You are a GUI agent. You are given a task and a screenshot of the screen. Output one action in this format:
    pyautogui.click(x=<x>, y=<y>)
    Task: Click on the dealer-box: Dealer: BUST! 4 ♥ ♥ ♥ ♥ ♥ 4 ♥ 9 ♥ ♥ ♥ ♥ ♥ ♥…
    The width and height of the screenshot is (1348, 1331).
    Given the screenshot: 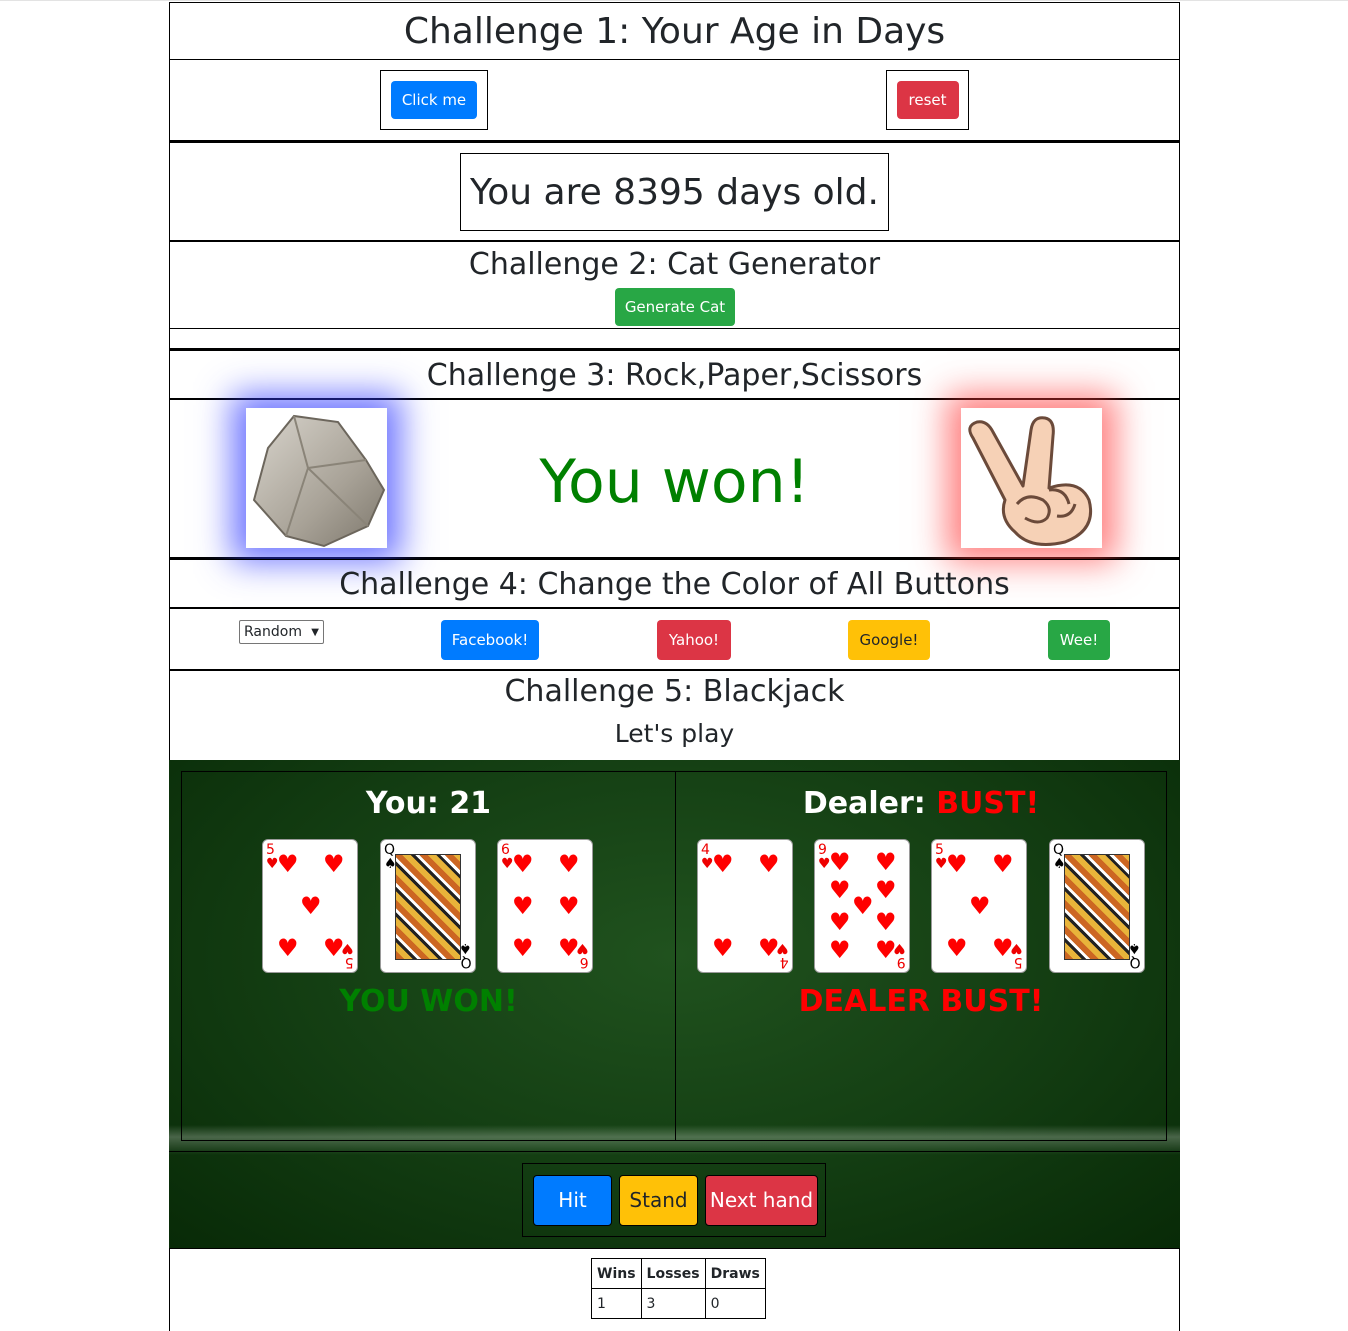 What is the action you would take?
    pyautogui.click(x=921, y=956)
    